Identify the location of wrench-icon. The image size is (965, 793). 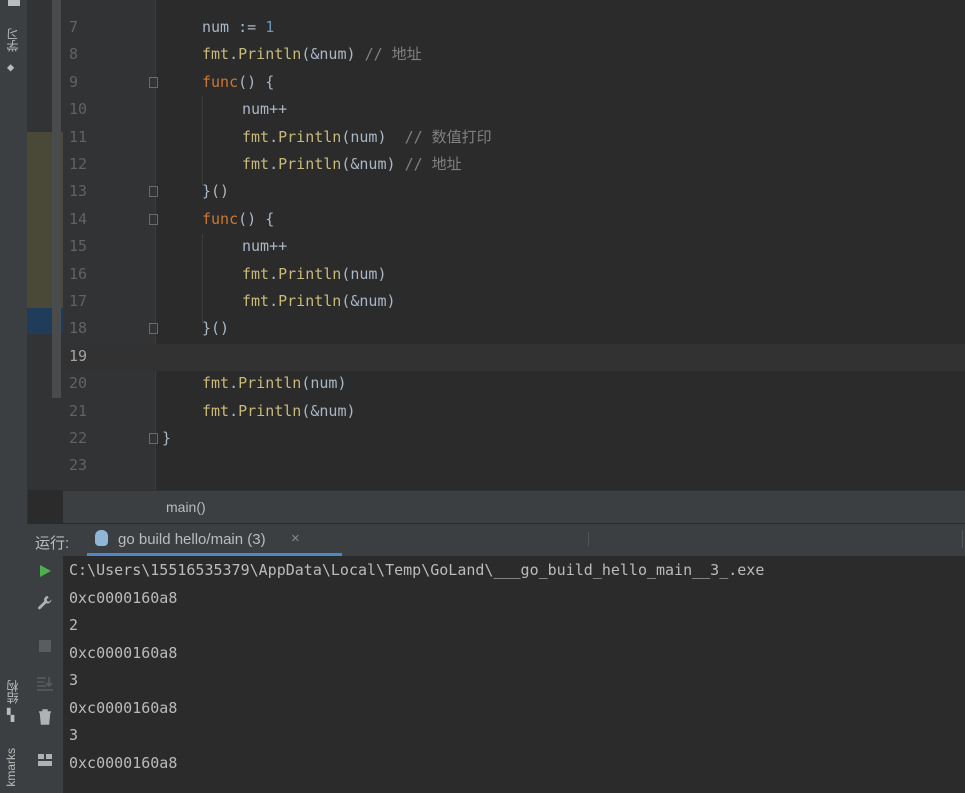
(45, 606).